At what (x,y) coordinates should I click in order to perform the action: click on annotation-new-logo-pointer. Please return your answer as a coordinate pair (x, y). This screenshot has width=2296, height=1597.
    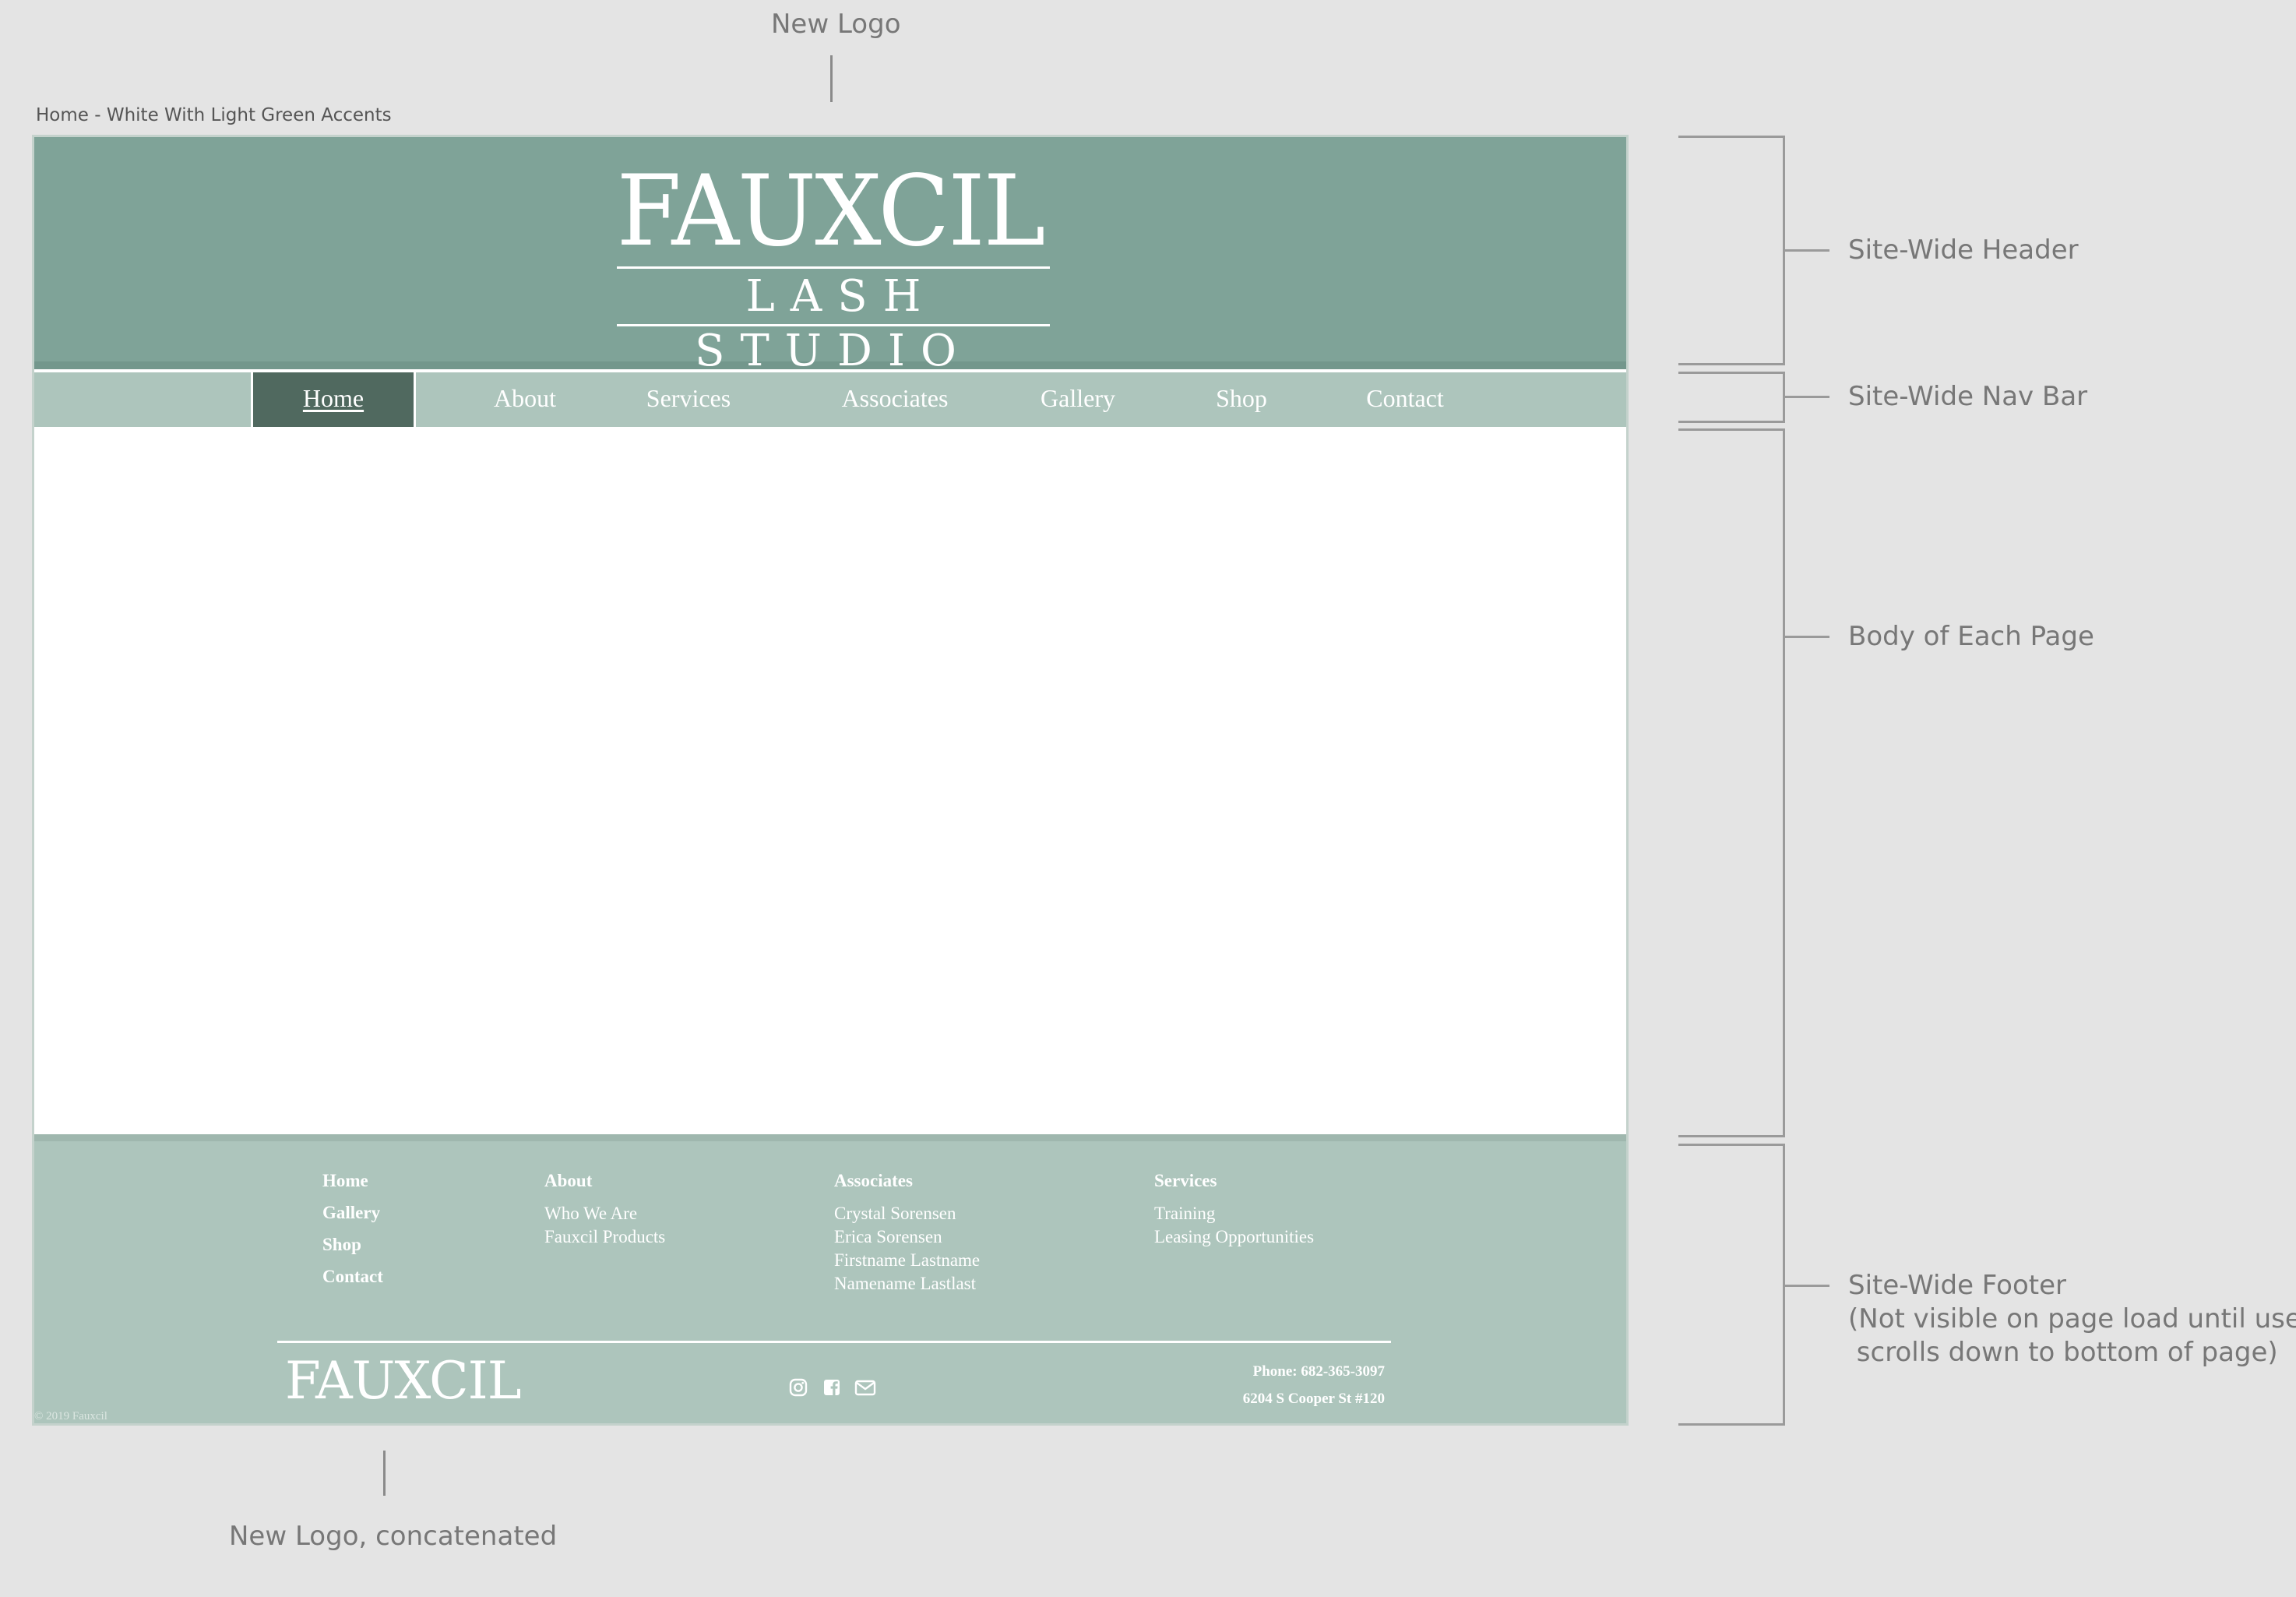
    Looking at the image, I should click on (831, 78).